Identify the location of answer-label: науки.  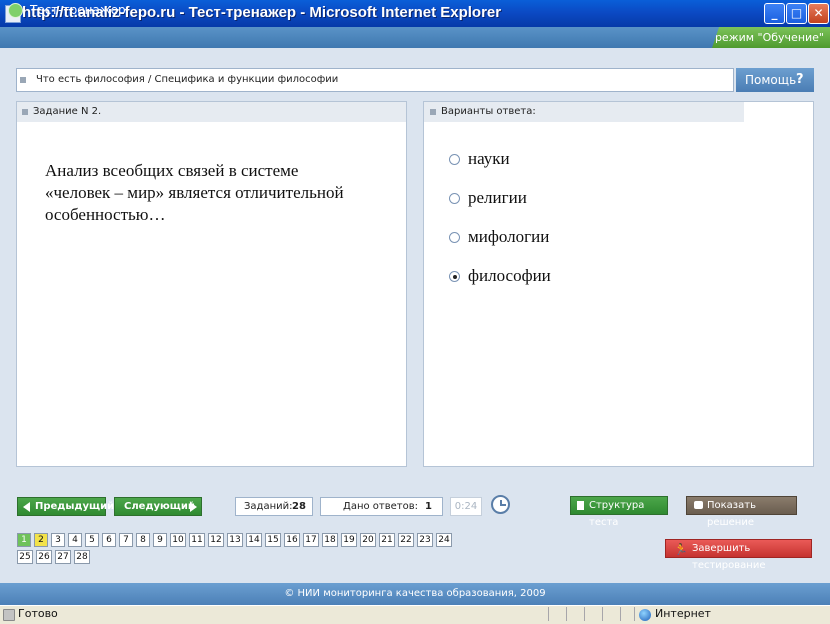
(489, 158).